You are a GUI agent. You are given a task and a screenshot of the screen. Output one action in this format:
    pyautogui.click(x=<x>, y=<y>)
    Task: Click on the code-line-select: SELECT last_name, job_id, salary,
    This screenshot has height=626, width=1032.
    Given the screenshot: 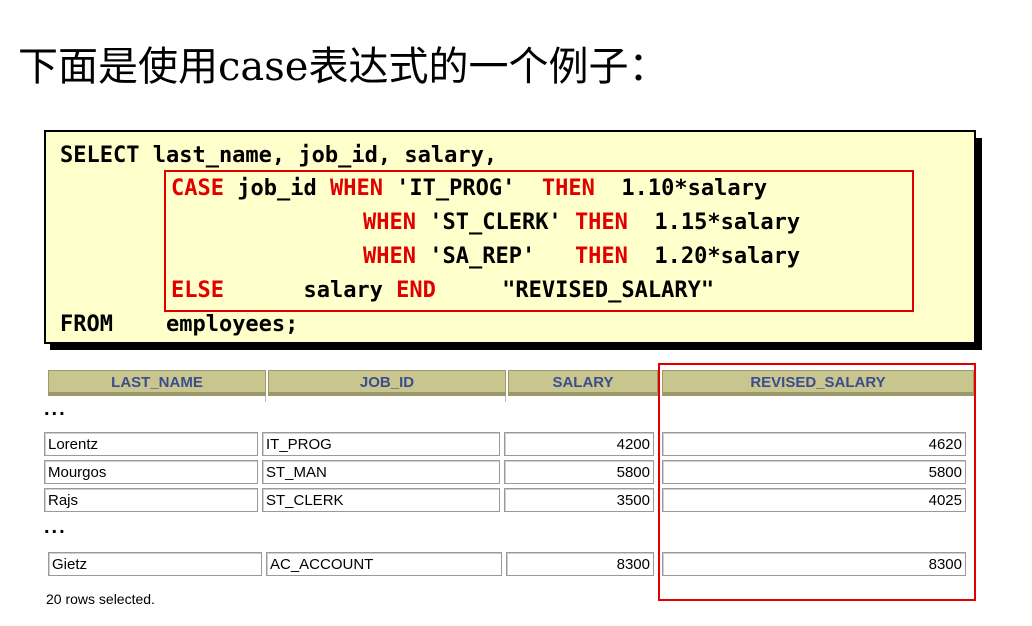 What is the action you would take?
    pyautogui.click(x=279, y=155)
    